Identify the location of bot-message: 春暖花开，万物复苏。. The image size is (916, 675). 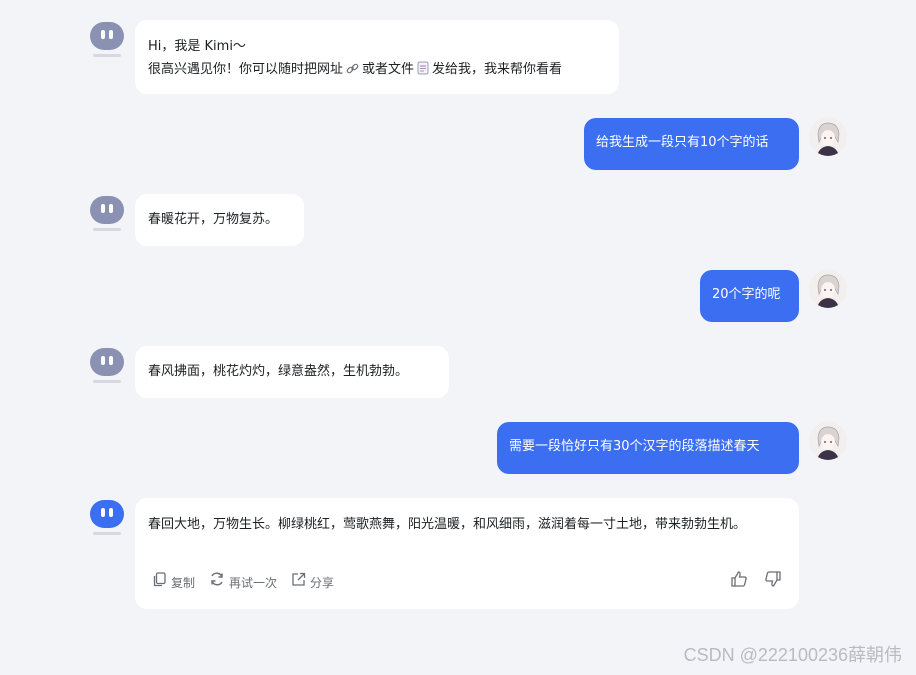
(219, 220).